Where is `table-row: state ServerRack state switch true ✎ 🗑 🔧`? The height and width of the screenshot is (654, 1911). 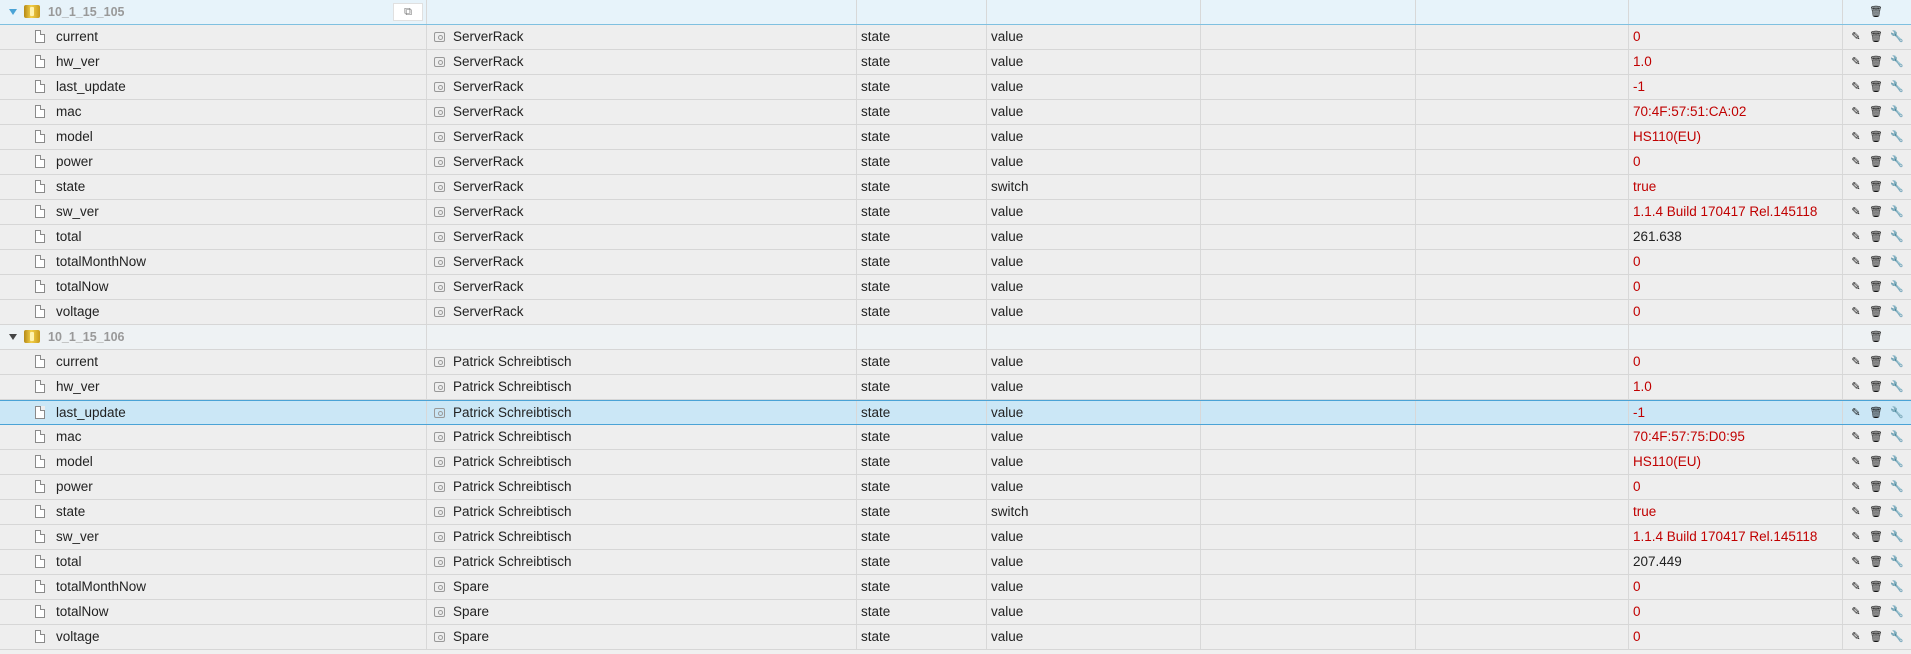 table-row: state ServerRack state switch true ✎ 🗑 🔧 is located at coordinates (955, 187).